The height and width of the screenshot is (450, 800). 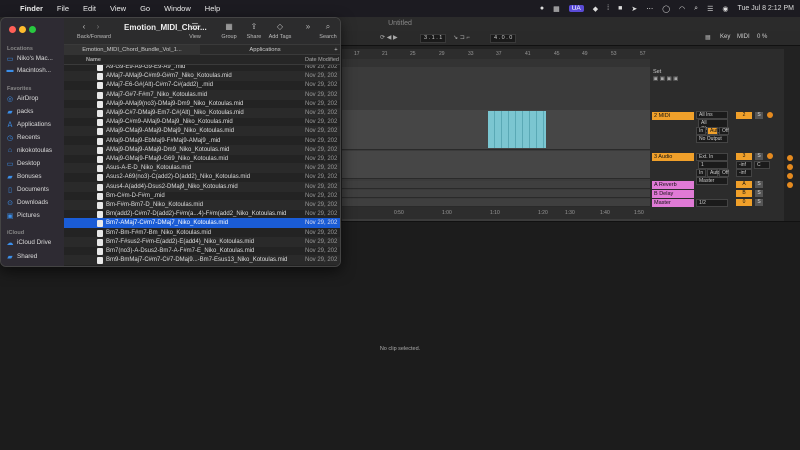 What do you see at coordinates (145, 8) in the screenshot?
I see `menu-go: Go` at bounding box center [145, 8].